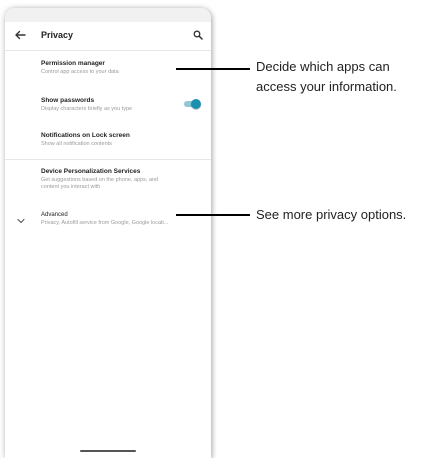 The image size is (421, 458). I want to click on toggle-thumb, so click(196, 104).